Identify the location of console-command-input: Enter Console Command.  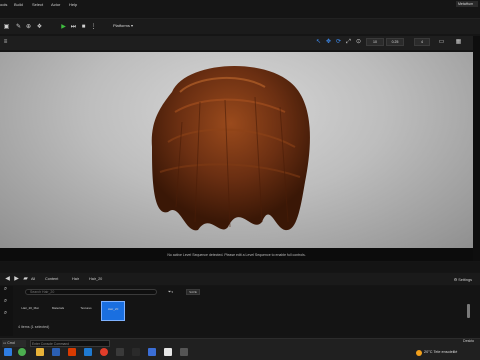
(70, 343).